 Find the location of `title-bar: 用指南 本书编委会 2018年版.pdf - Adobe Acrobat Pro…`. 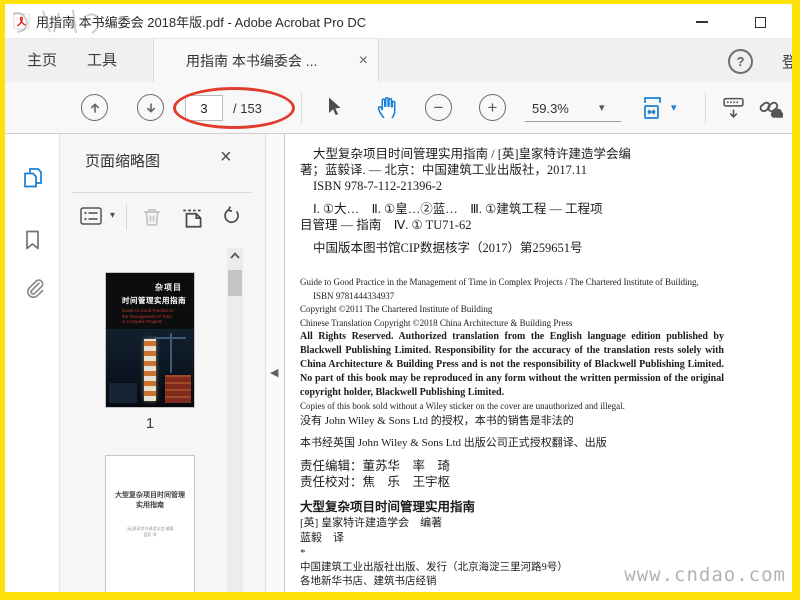

title-bar: 用指南 本书编委会 2018年版.pdf - Adobe Acrobat Pro… is located at coordinates (398, 21).